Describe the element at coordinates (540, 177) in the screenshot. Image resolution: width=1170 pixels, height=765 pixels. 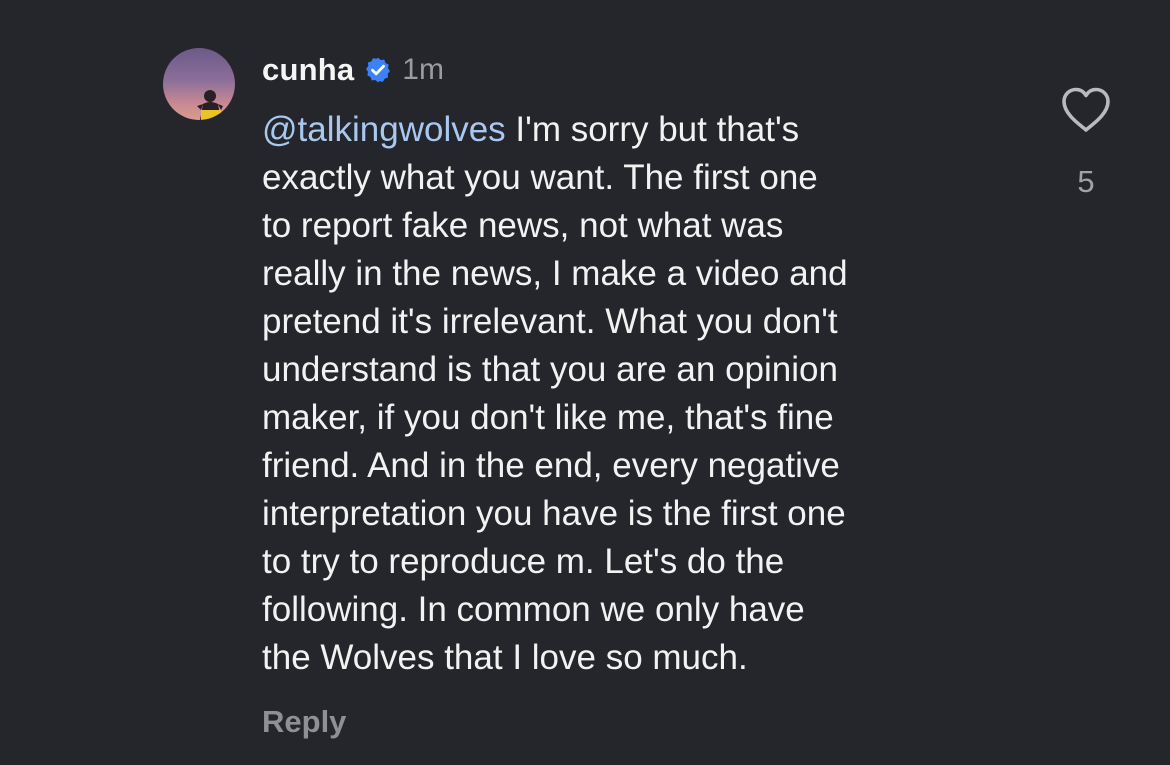
I see `comment-line: exactly what you want. The first one` at that location.